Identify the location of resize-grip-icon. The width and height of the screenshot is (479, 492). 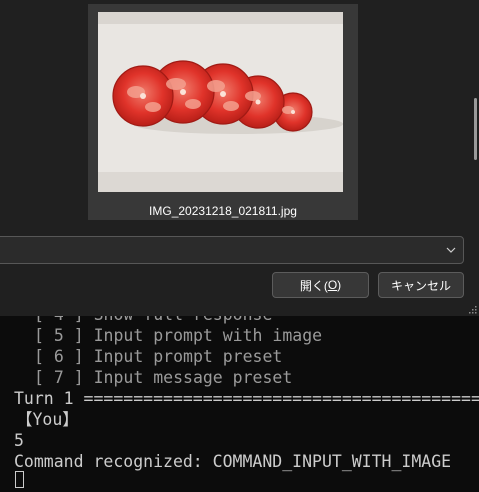
(472, 309).